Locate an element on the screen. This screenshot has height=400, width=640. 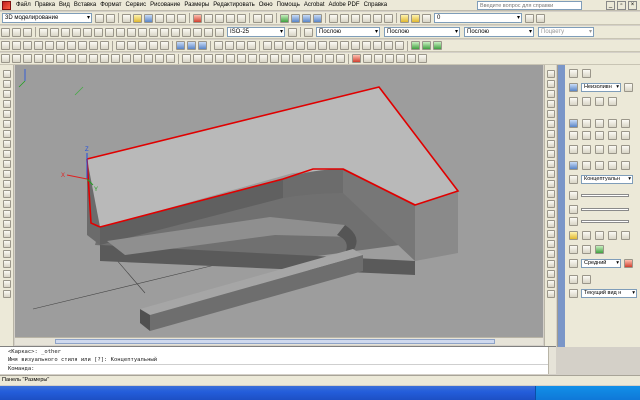
presspull-icon is located at coordinates (131, 45).